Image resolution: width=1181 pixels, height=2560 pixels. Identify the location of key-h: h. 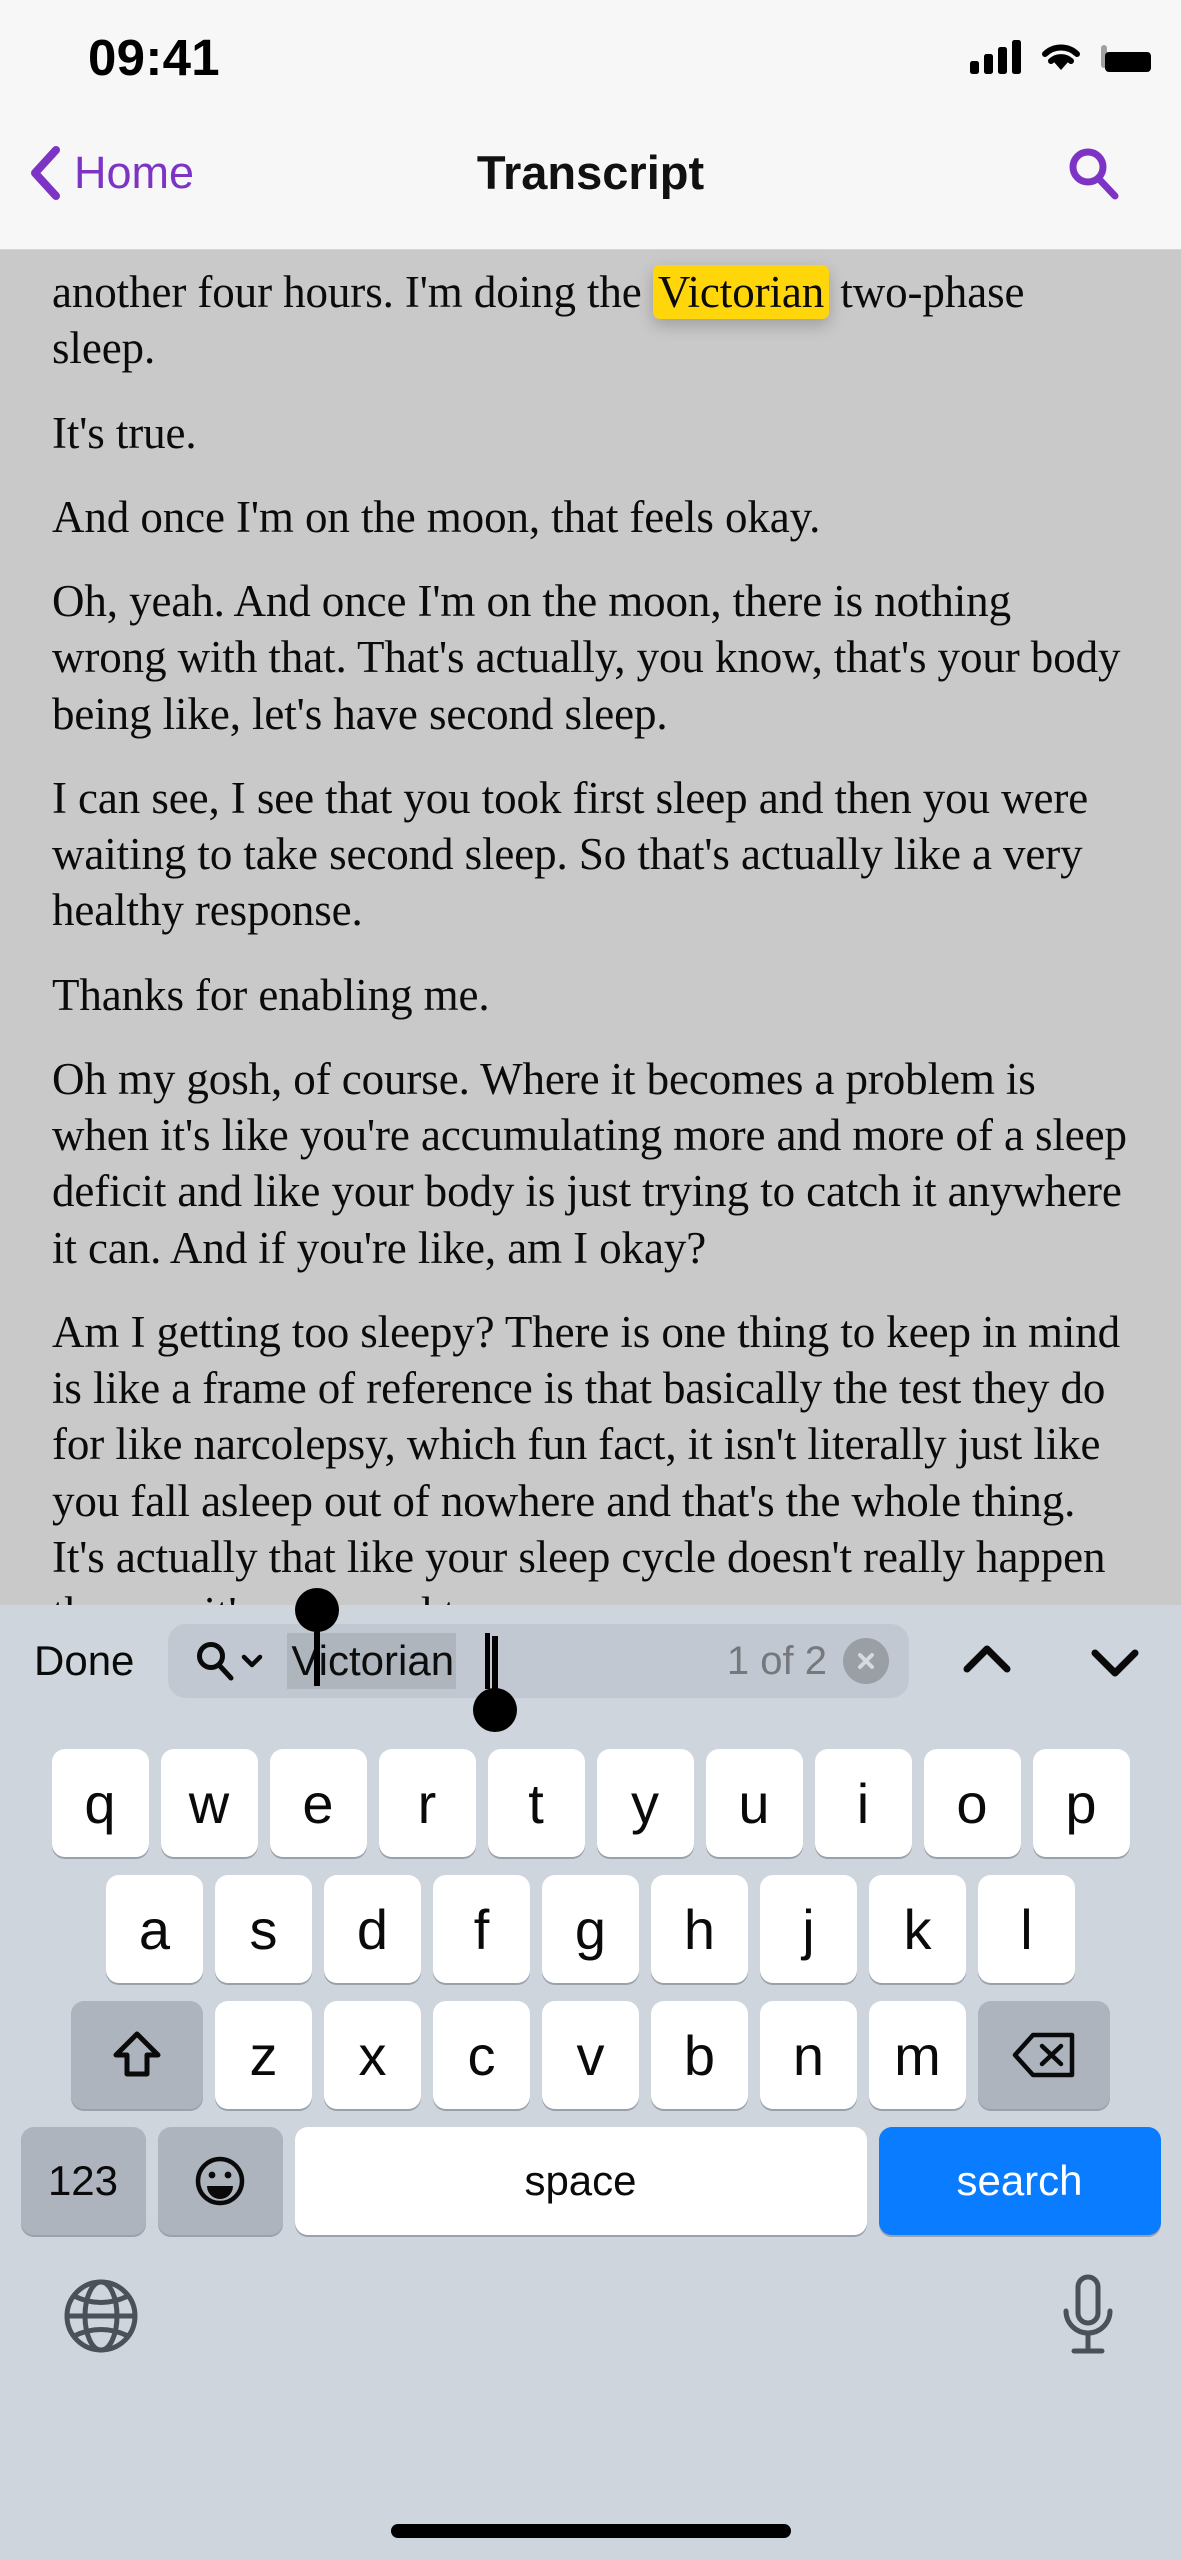
(699, 1929).